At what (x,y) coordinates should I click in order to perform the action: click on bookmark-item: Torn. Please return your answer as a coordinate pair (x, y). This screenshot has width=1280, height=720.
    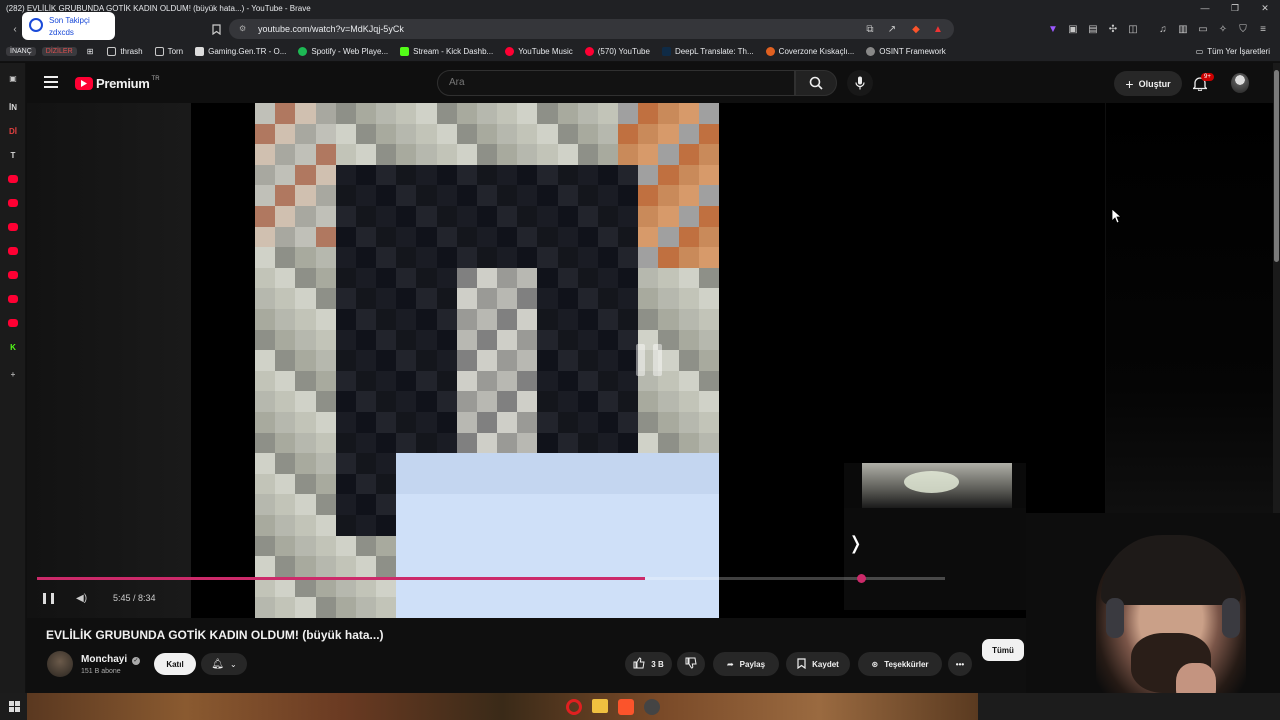
    Looking at the image, I should click on (168, 51).